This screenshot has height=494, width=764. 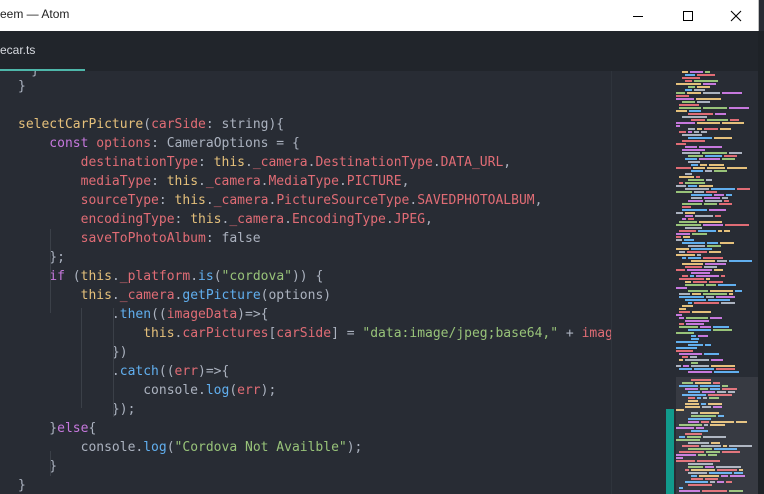 What do you see at coordinates (304, 333) in the screenshot?
I see `code-token: carSide` at bounding box center [304, 333].